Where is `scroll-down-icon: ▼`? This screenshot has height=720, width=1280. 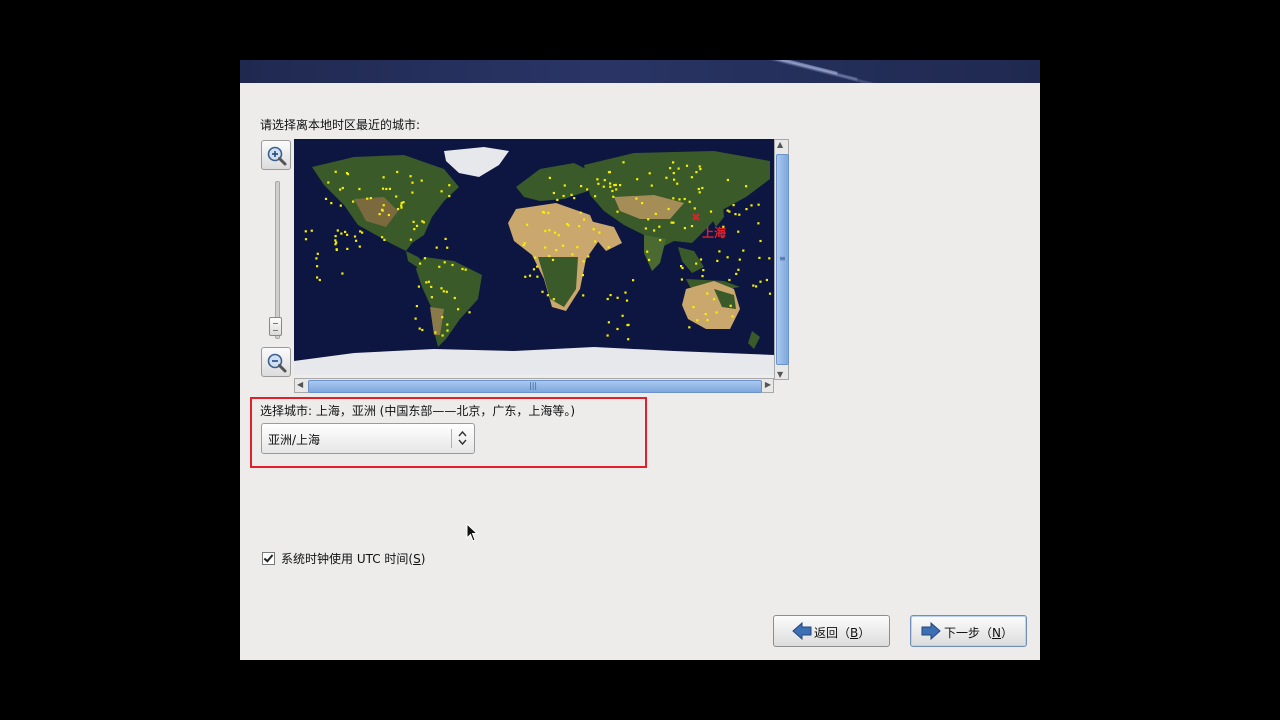 scroll-down-icon: ▼ is located at coordinates (780, 374).